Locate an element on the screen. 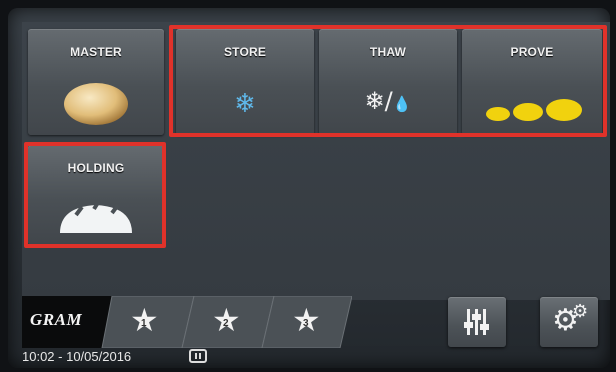  favorite-tab-number: 1 is located at coordinates (144, 323).